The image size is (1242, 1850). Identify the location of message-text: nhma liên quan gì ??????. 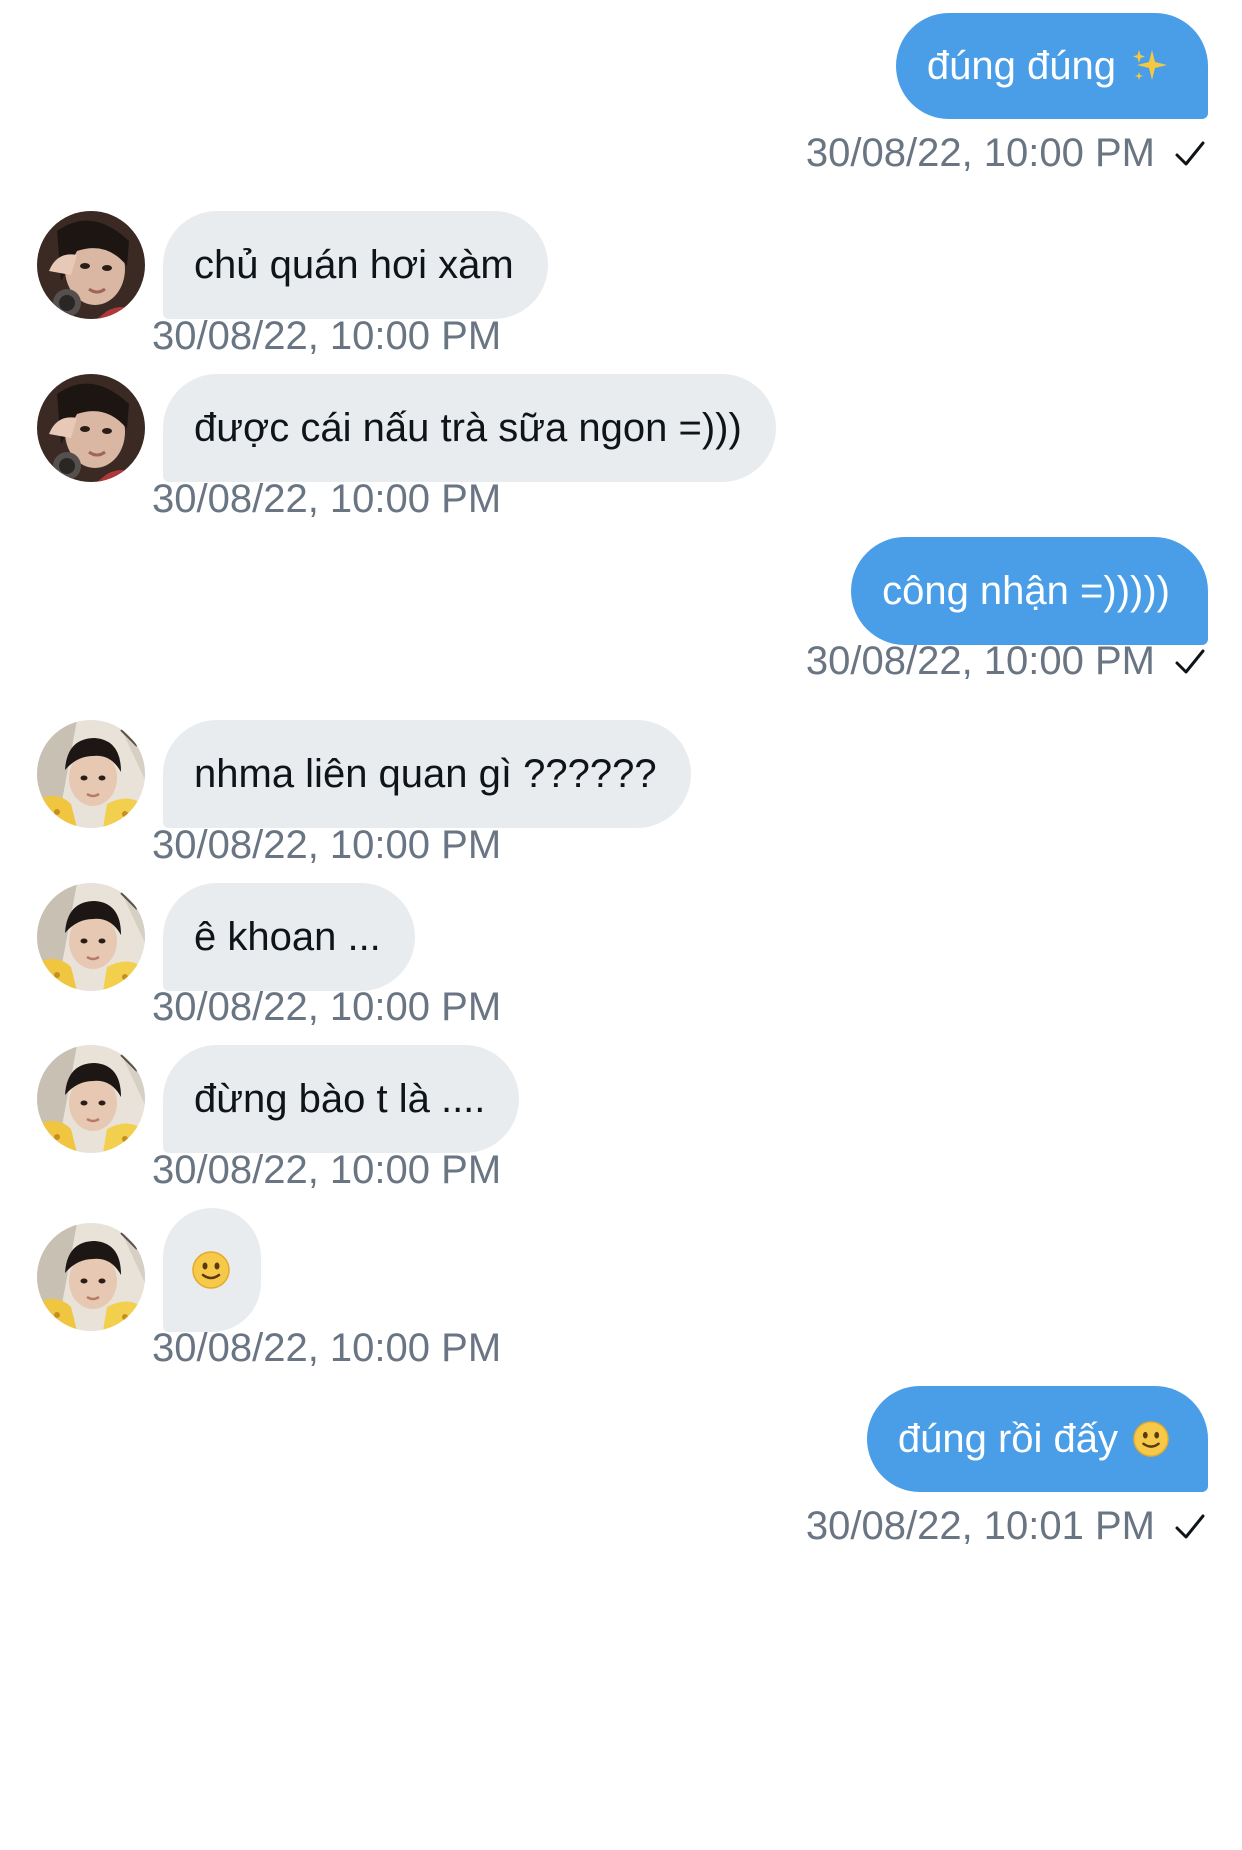
(425, 773).